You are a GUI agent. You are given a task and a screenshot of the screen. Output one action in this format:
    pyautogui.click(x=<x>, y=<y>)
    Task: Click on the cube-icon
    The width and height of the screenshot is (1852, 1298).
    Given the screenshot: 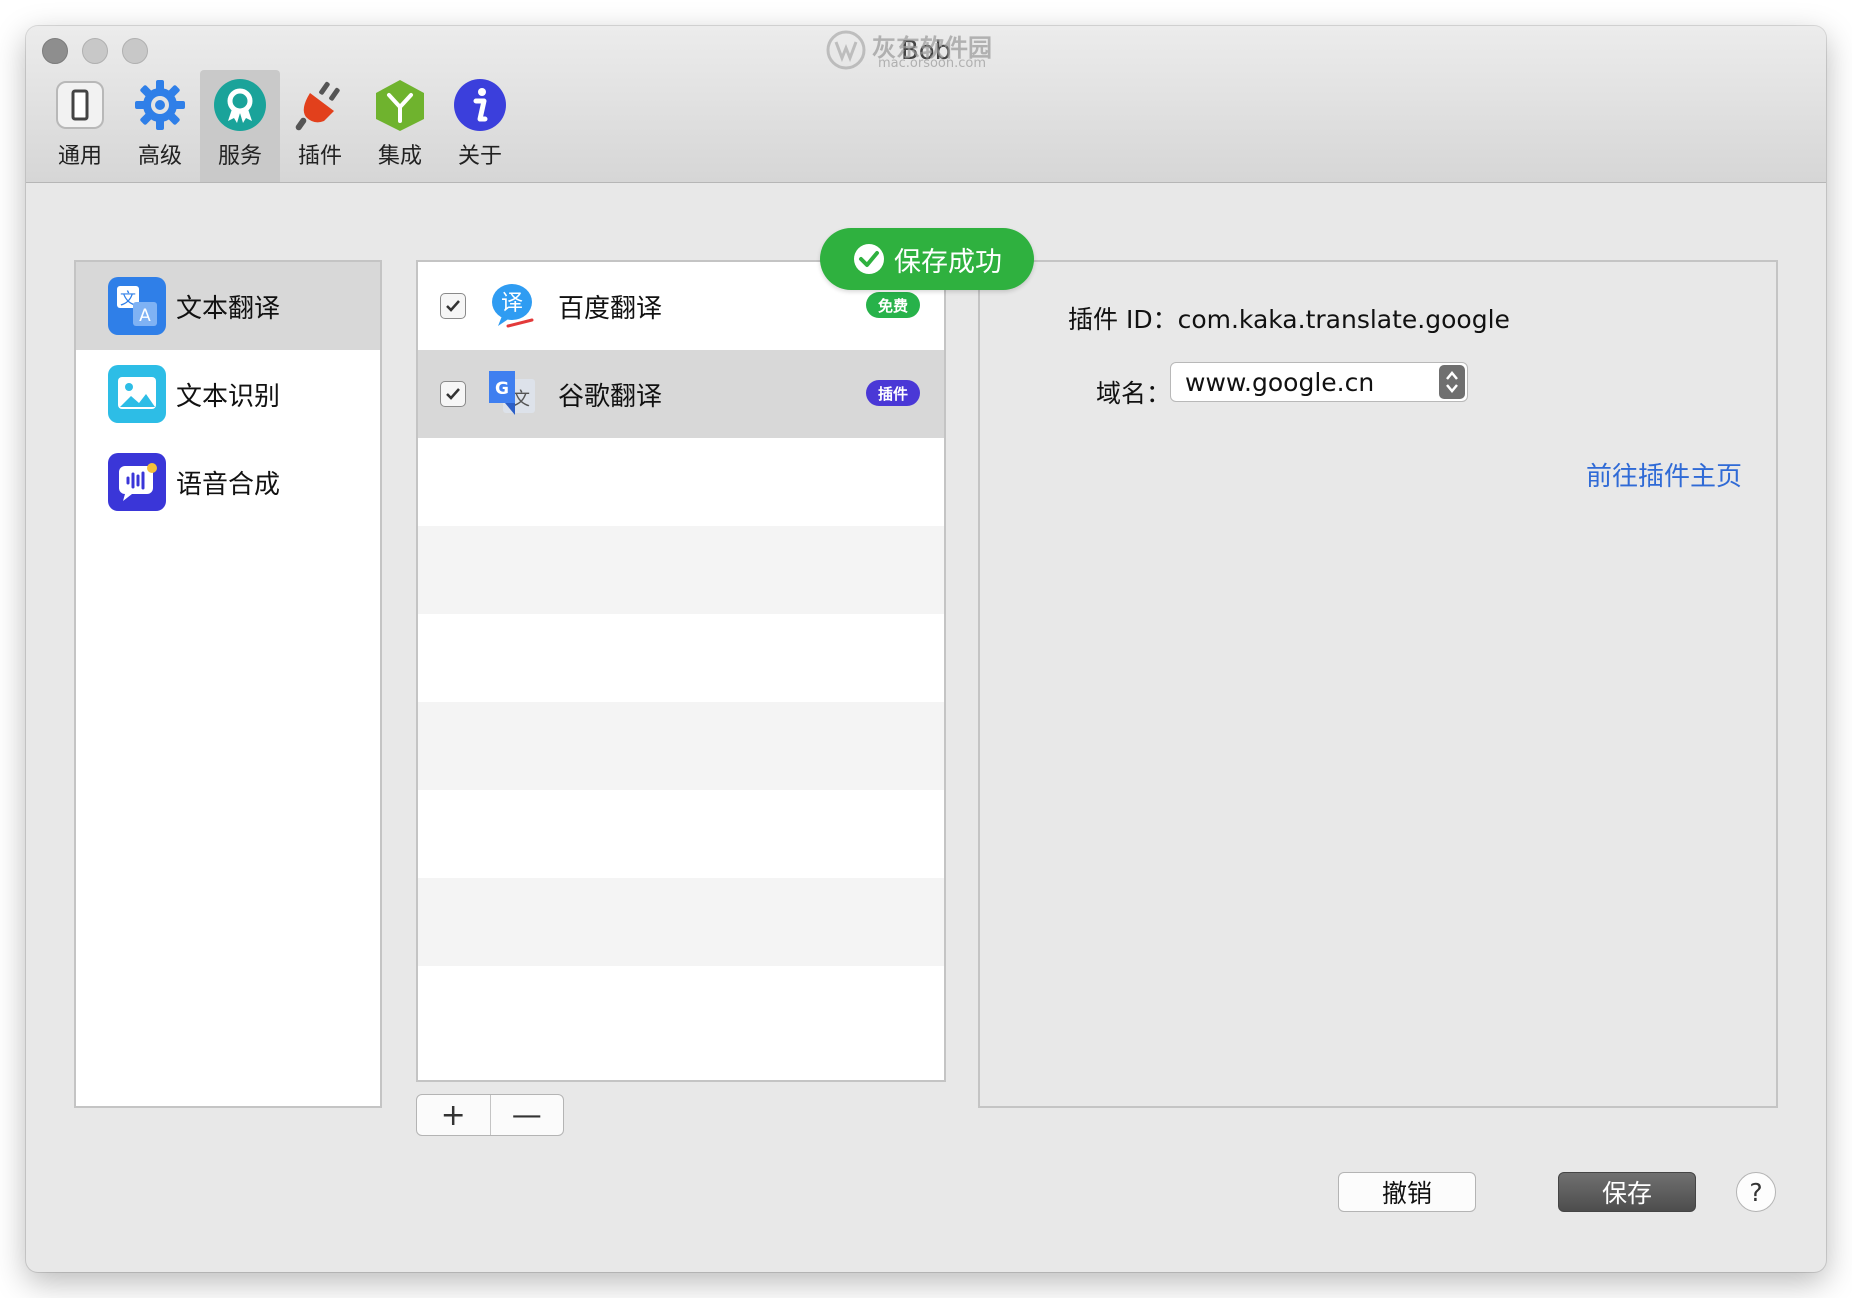 What is the action you would take?
    pyautogui.click(x=400, y=105)
    